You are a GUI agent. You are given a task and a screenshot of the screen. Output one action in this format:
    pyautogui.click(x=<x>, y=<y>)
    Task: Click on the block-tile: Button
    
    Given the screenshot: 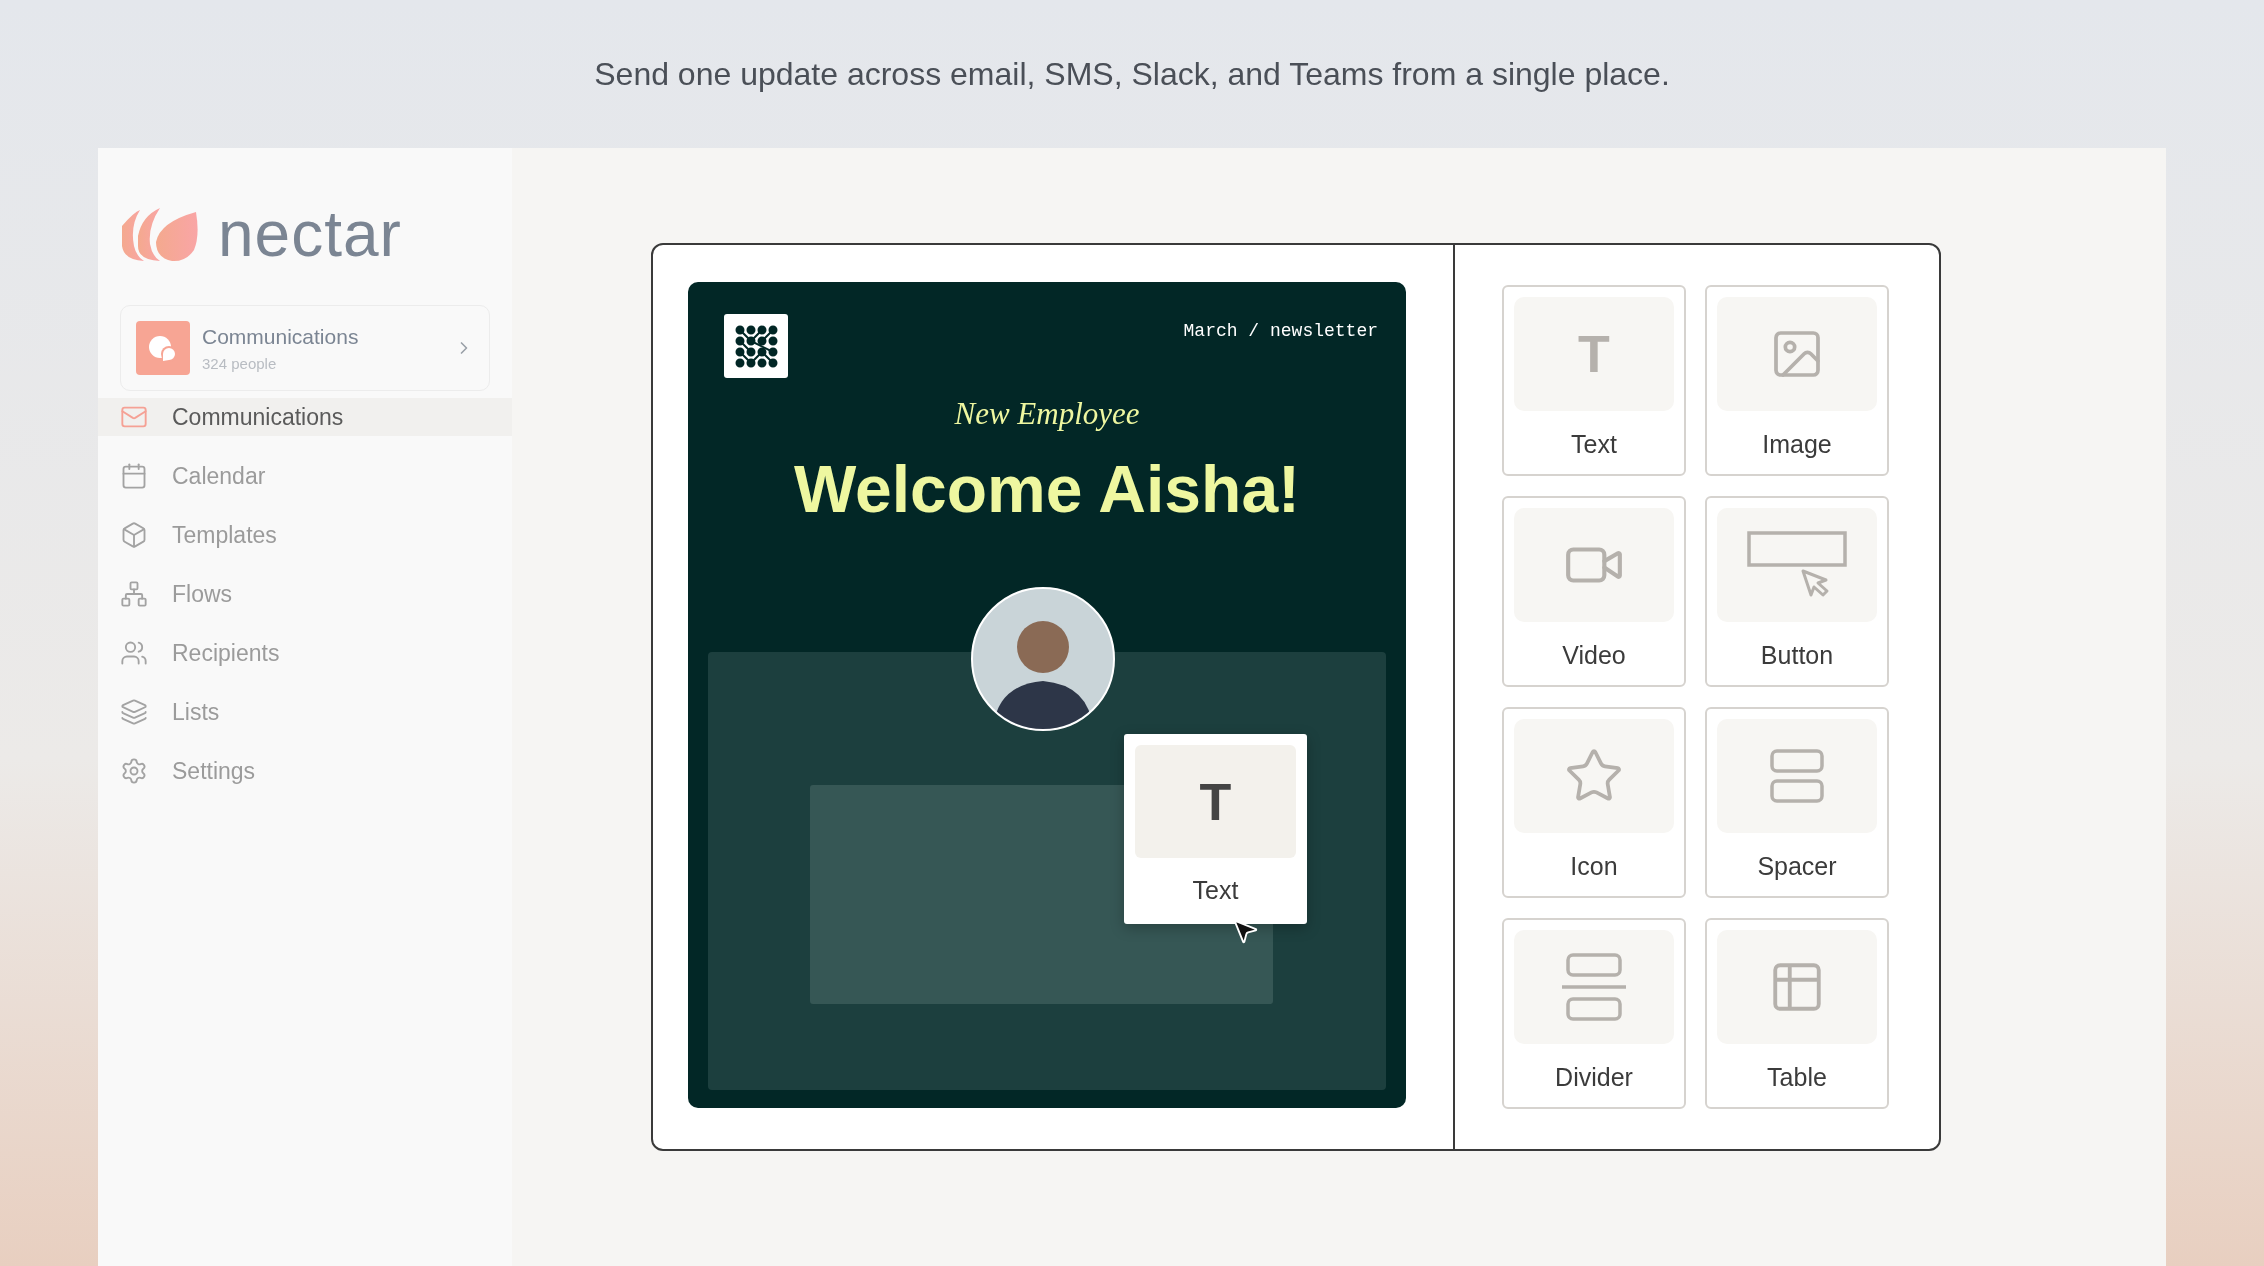 What is the action you would take?
    pyautogui.click(x=1797, y=591)
    